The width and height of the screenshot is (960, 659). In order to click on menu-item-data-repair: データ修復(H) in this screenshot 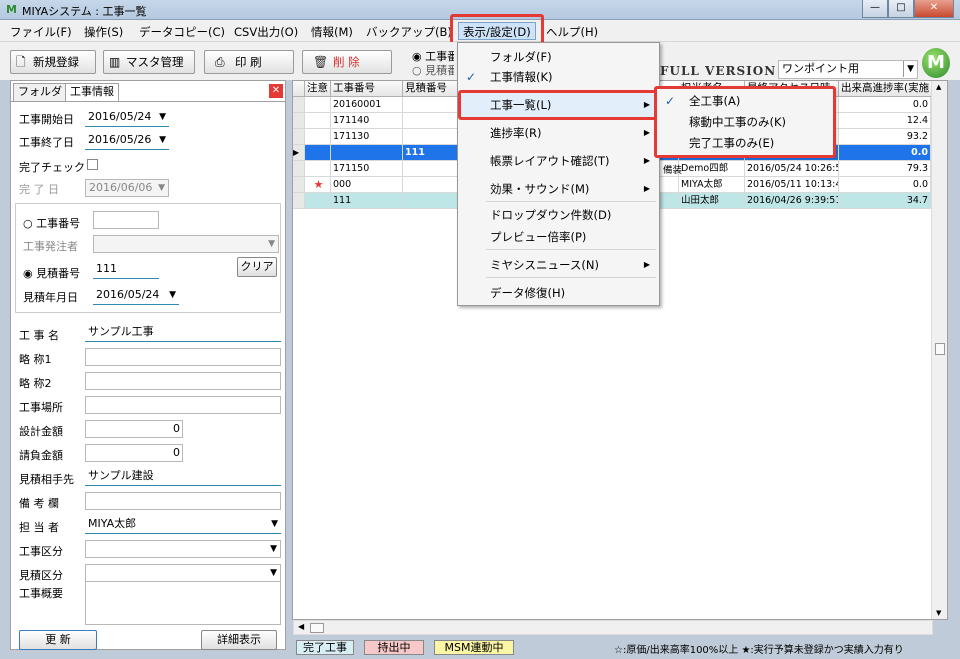, I will do `click(558, 293)`.